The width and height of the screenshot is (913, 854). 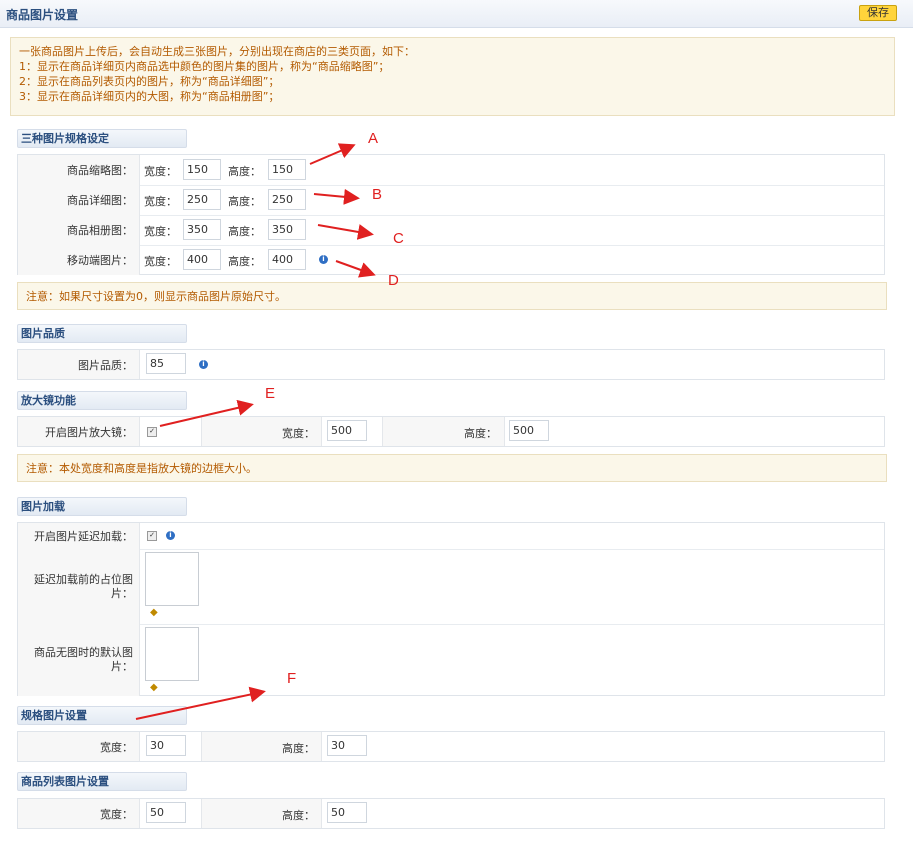 What do you see at coordinates (336, 196) in the screenshot?
I see `arrow-b` at bounding box center [336, 196].